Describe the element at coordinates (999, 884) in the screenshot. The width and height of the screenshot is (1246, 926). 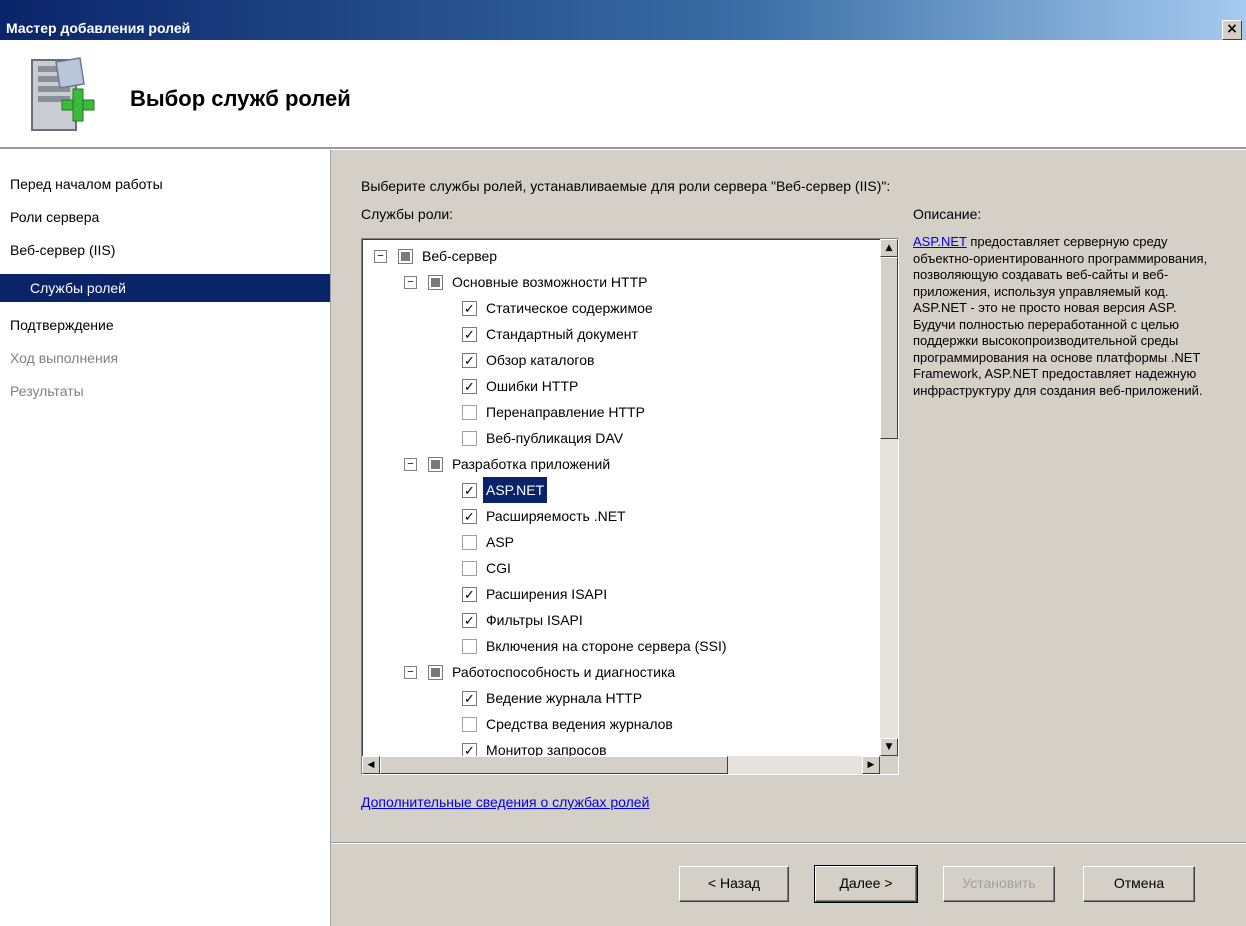
I see `install-button: Установить` at that location.